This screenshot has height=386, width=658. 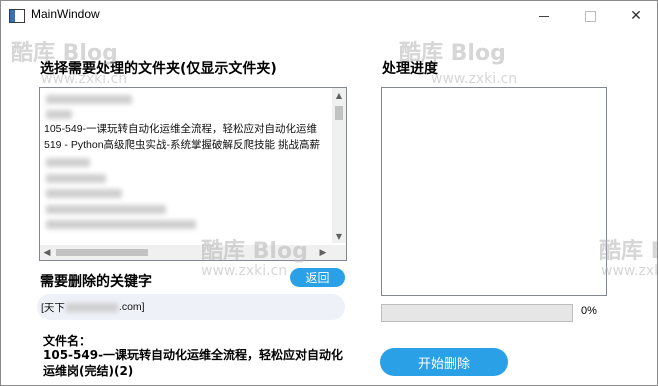 What do you see at coordinates (17, 16) in the screenshot?
I see `app-window-icon` at bounding box center [17, 16].